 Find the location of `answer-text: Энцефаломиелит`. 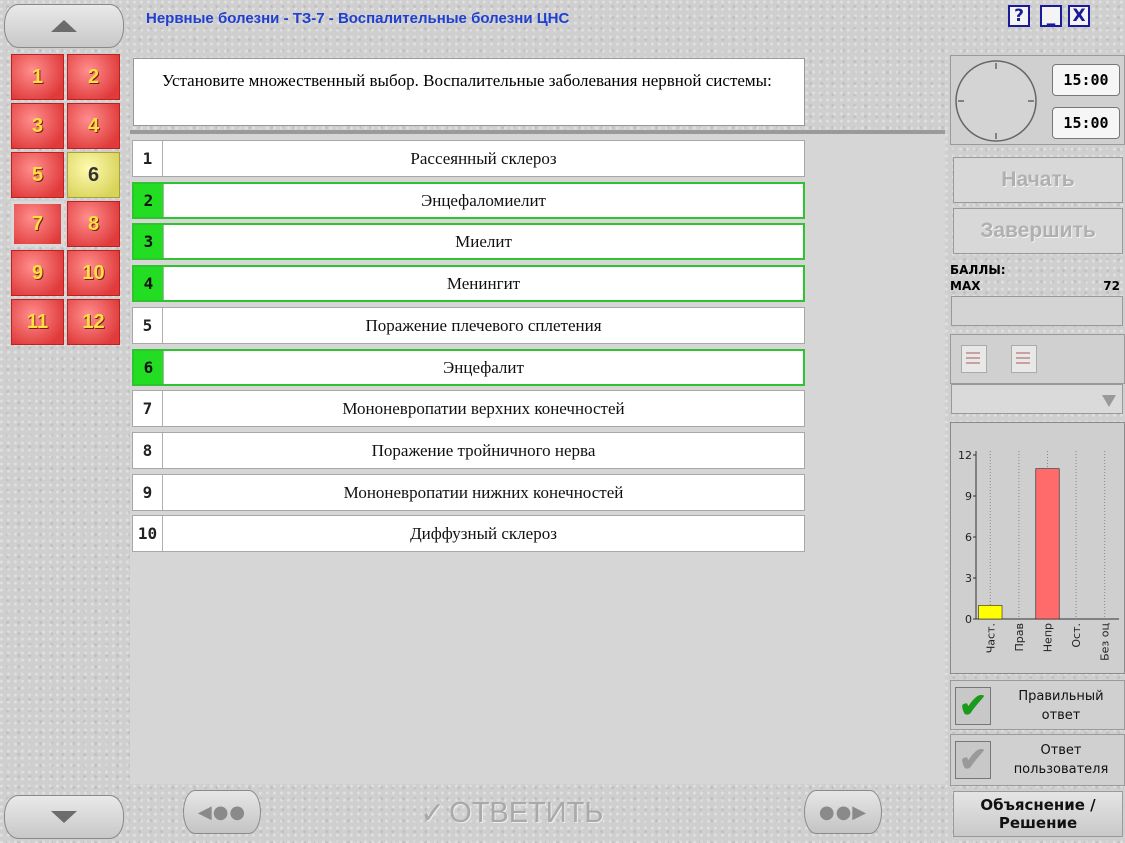

answer-text: Энцефаломиелит is located at coordinates (483, 200).